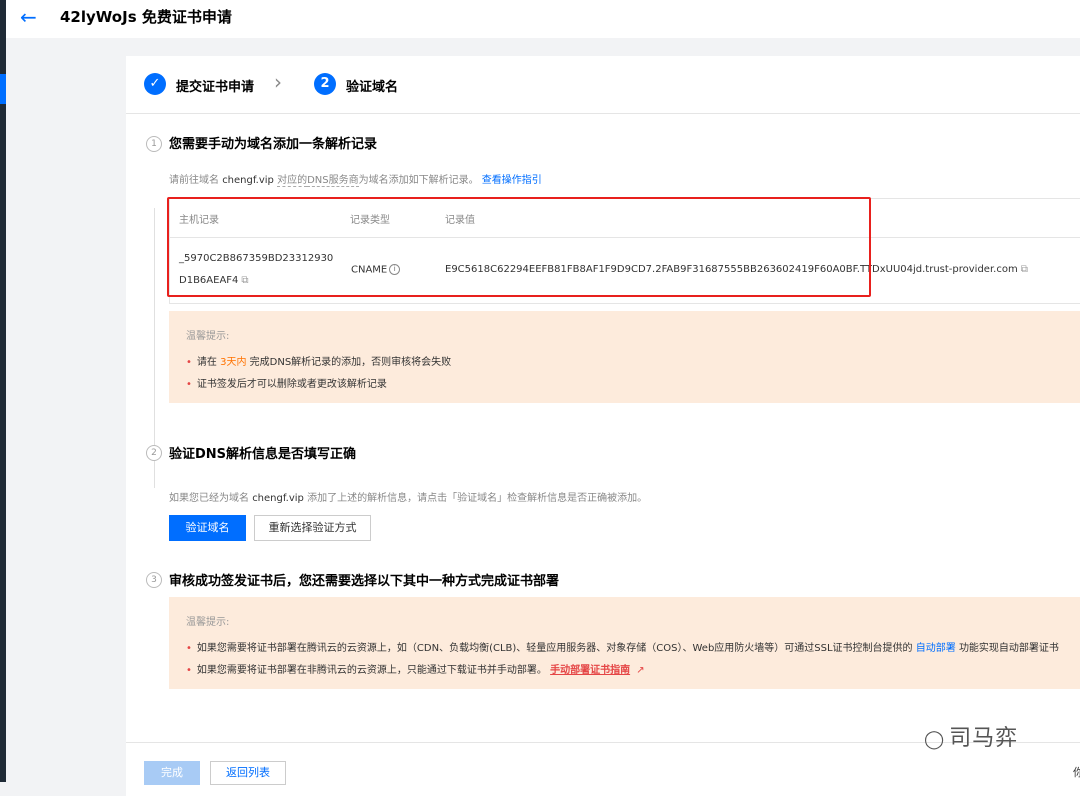  What do you see at coordinates (208, 622) in the screenshot?
I see `tip-2-title: 温馨提示:` at bounding box center [208, 622].